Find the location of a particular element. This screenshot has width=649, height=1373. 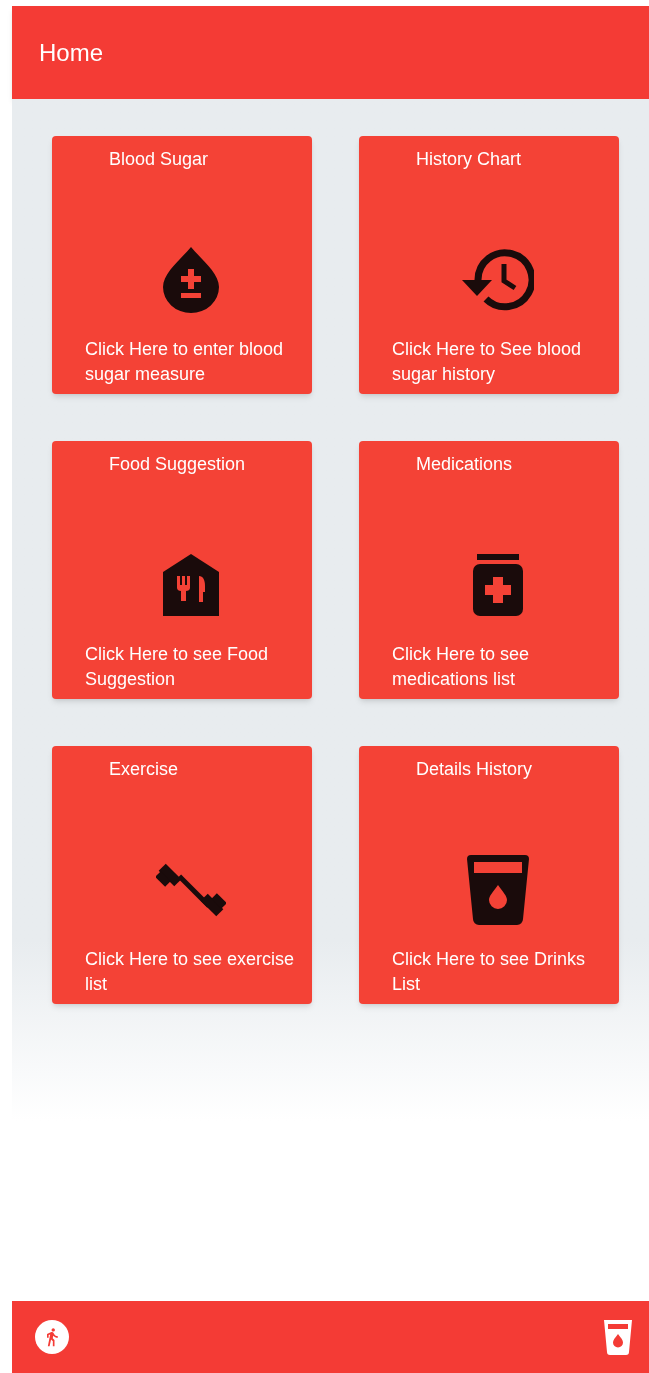

restaurant-icon is located at coordinates (191, 585).